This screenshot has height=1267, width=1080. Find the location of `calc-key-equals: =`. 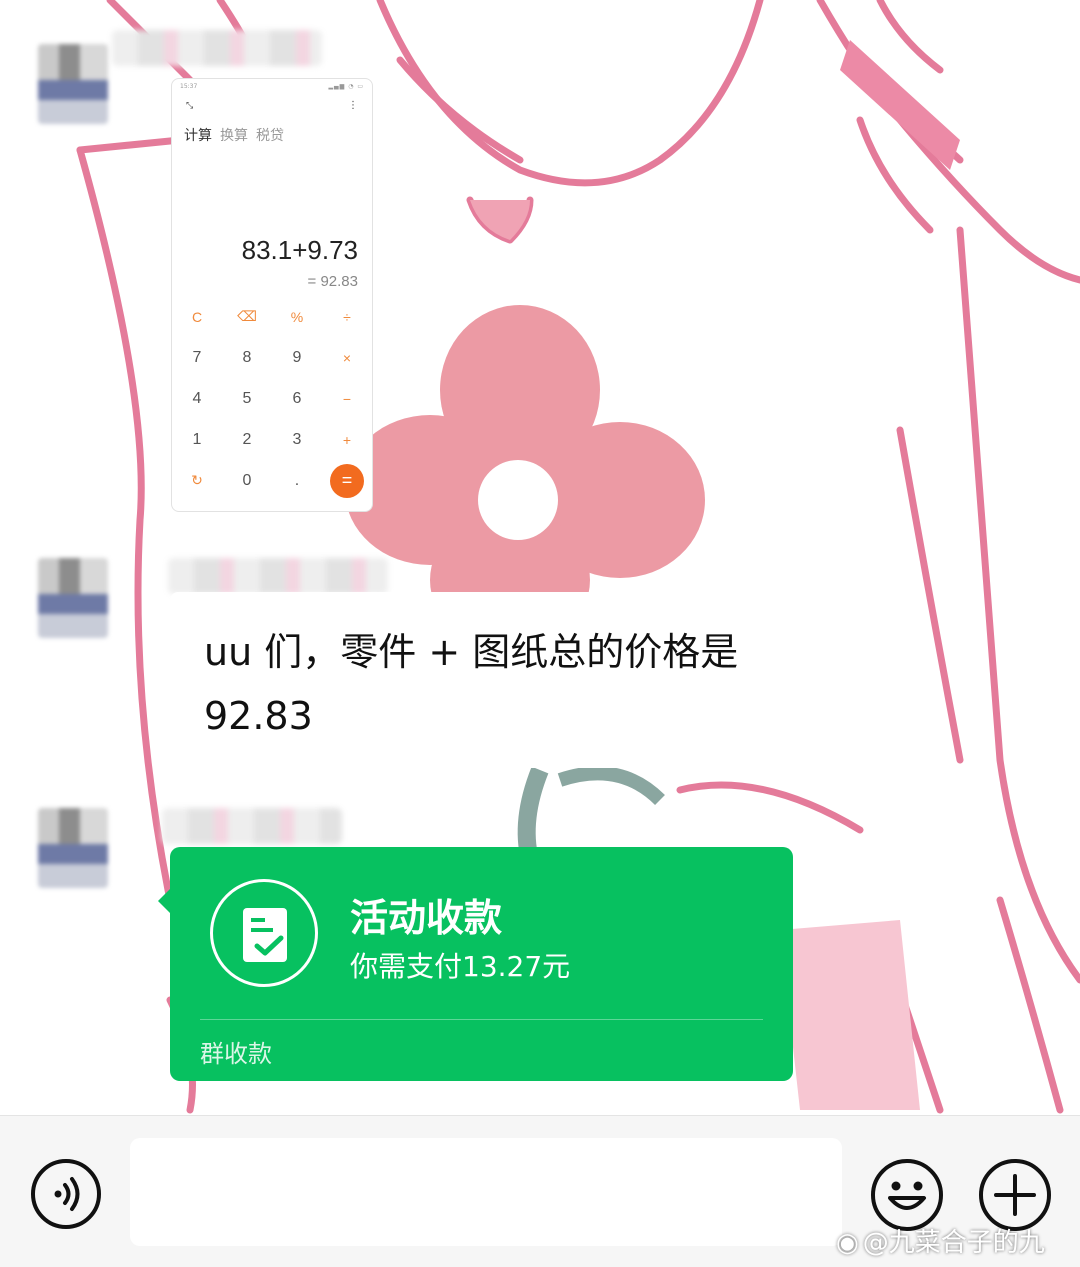

calc-key-equals: = is located at coordinates (347, 480).